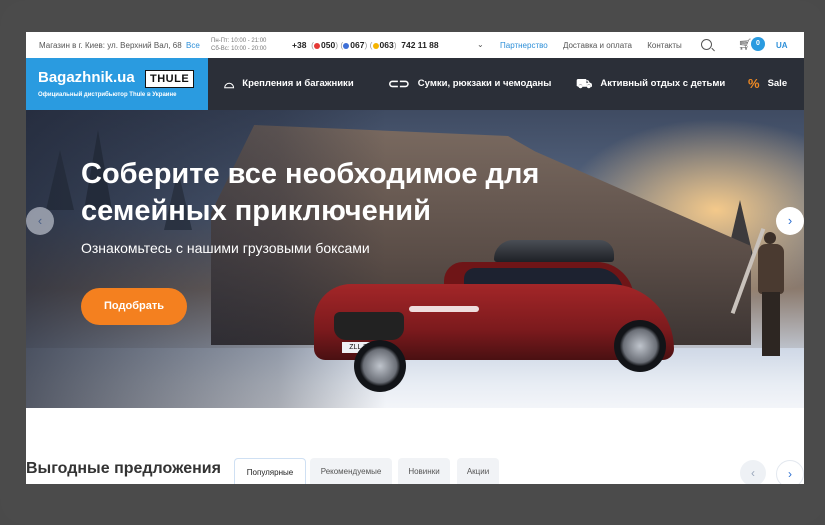  Describe the element at coordinates (790, 472) in the screenshot. I see `offers-next-arrow-icon: ›` at that location.